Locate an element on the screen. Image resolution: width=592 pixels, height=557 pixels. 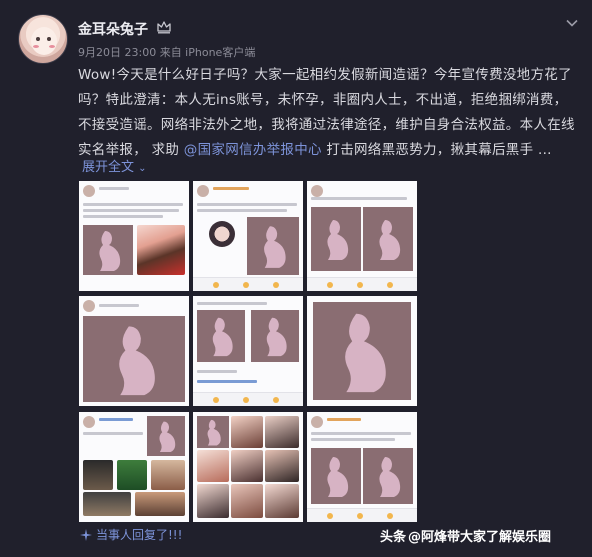
watermark: 头条 @阿烽带大家了解娱乐圈 is located at coordinates (465, 535).